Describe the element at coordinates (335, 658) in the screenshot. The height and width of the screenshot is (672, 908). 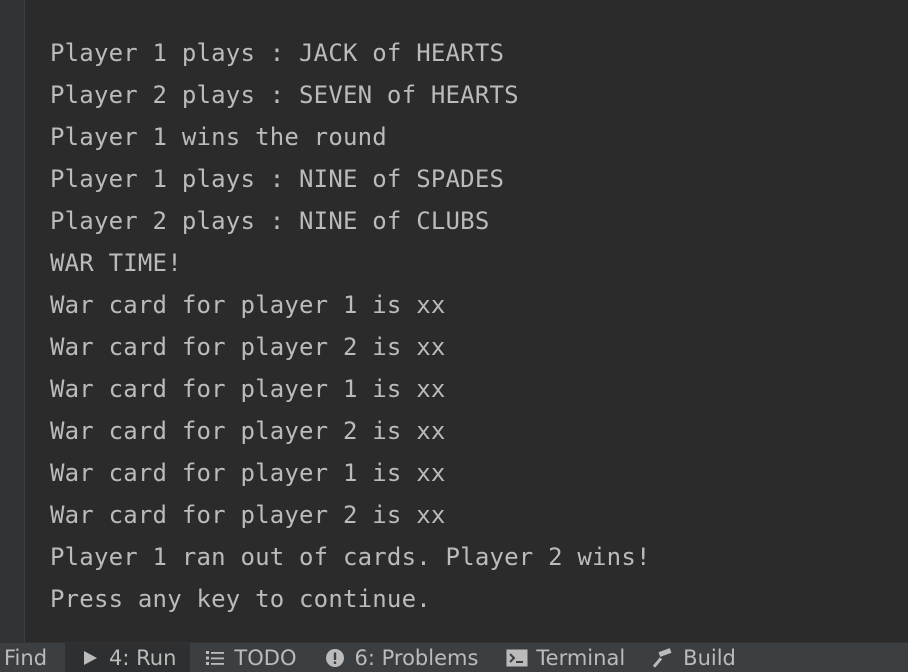
I see `problems-warning-icon` at that location.